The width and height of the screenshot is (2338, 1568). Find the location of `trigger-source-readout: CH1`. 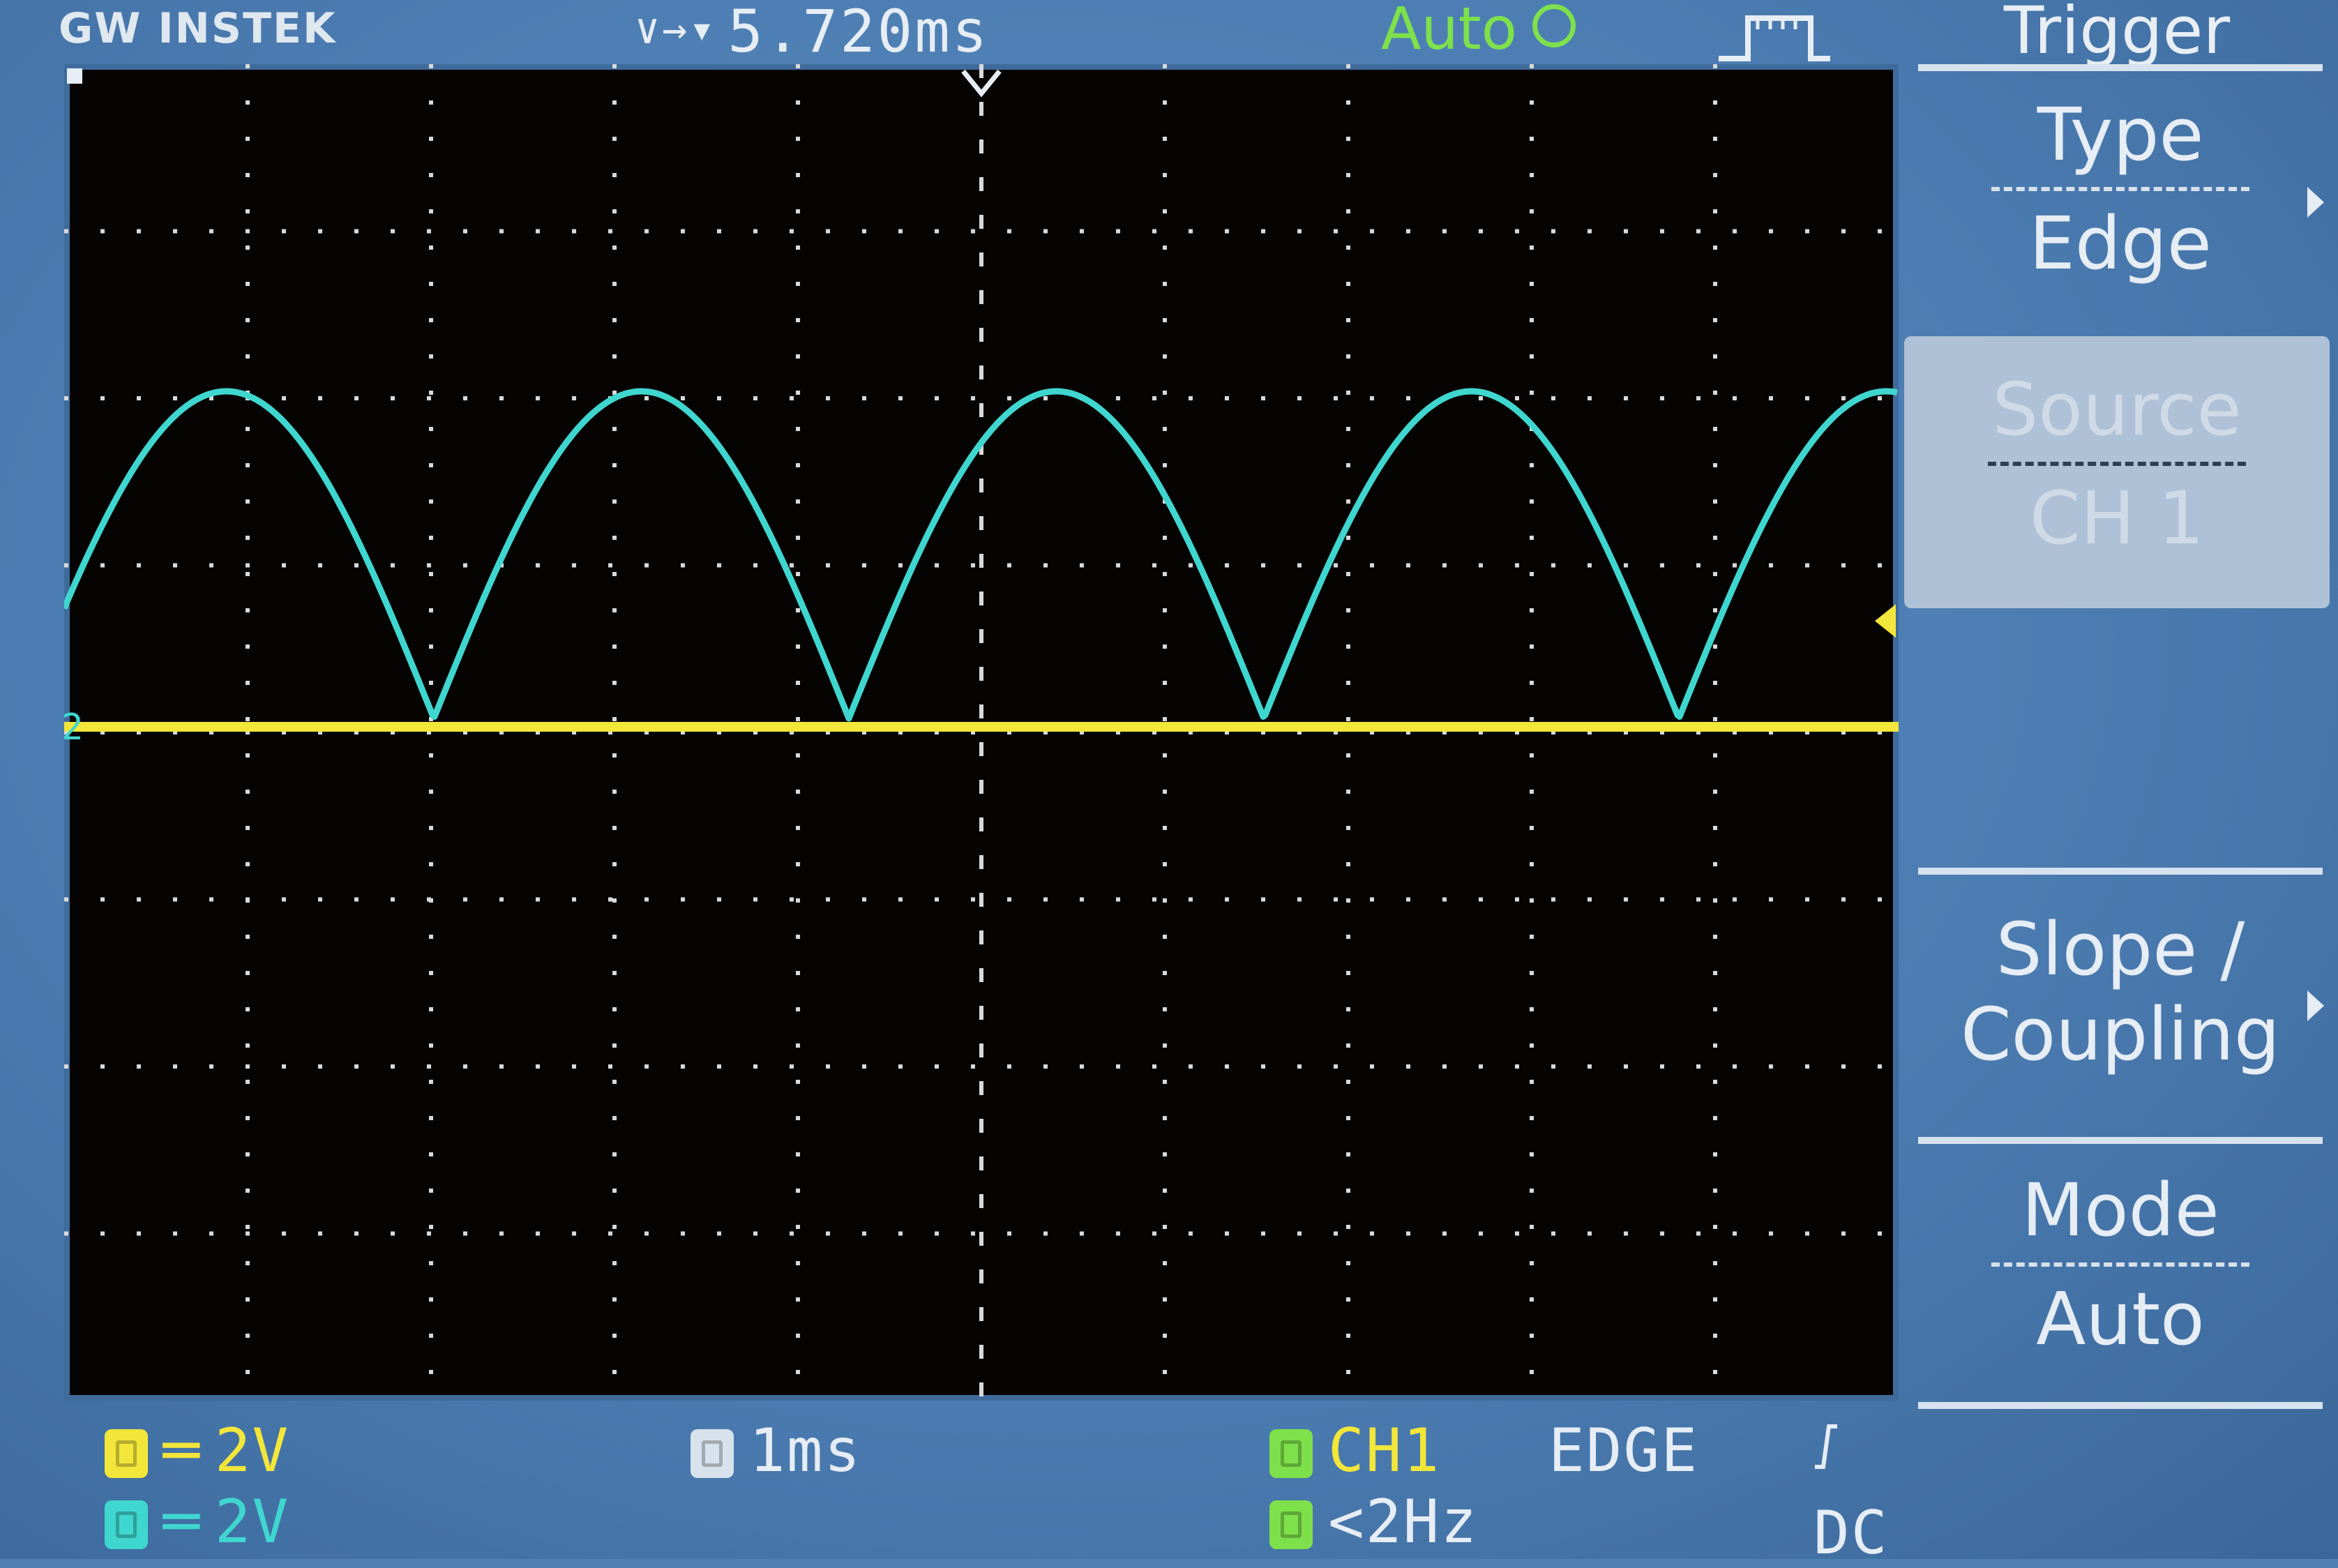

trigger-source-readout: CH1 is located at coordinates (1354, 1451).